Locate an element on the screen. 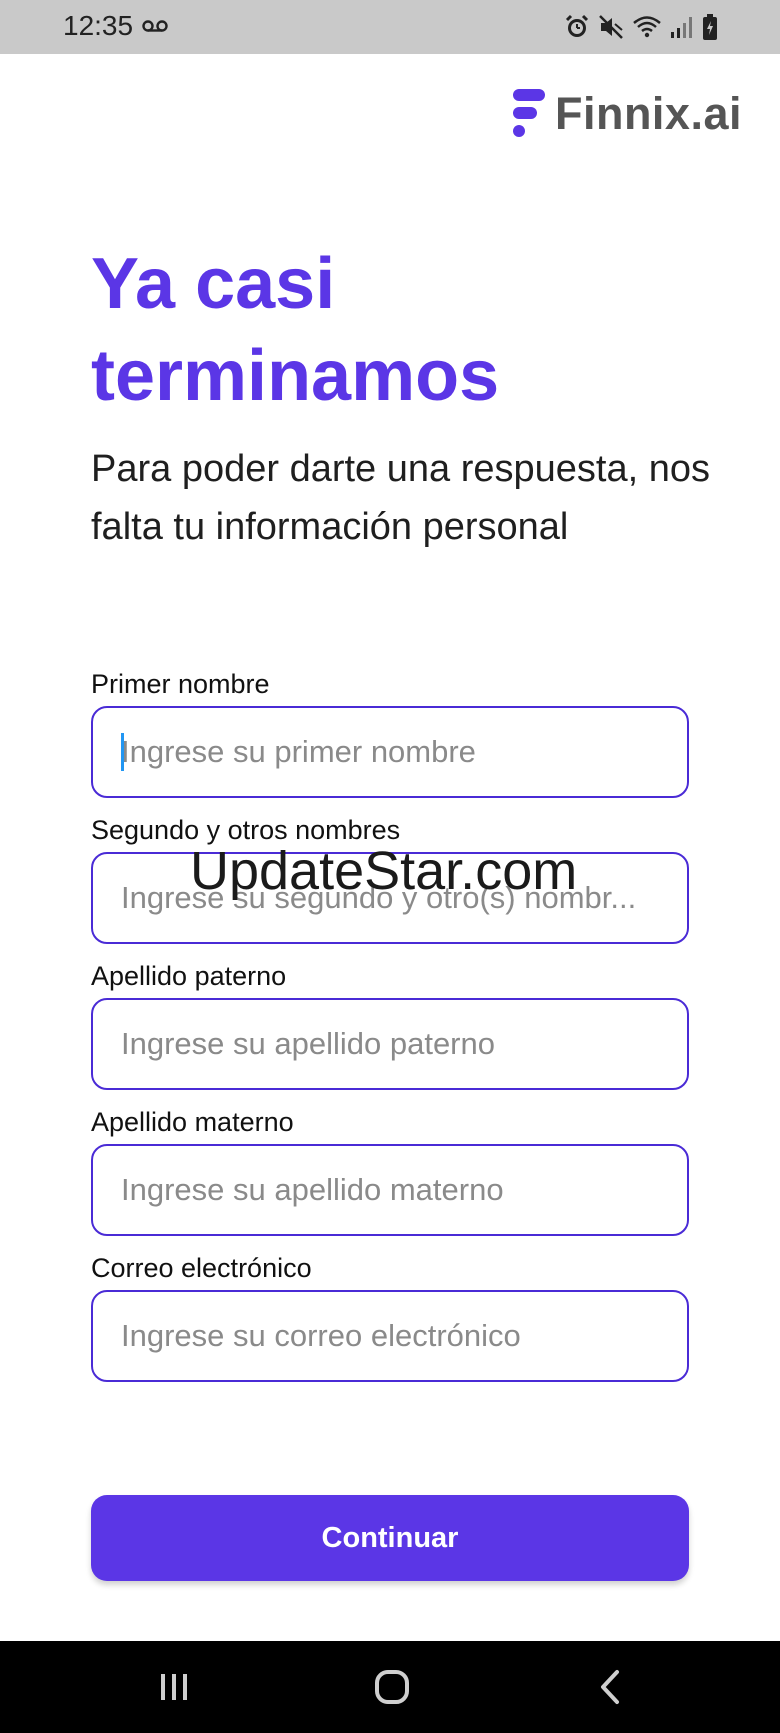  maternal-surname-label: Apellido materno is located at coordinates (192, 1122).